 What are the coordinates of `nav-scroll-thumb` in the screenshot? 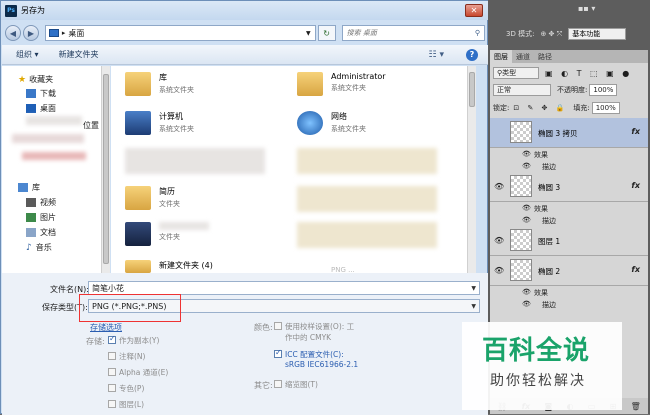 It's located at (106, 169).